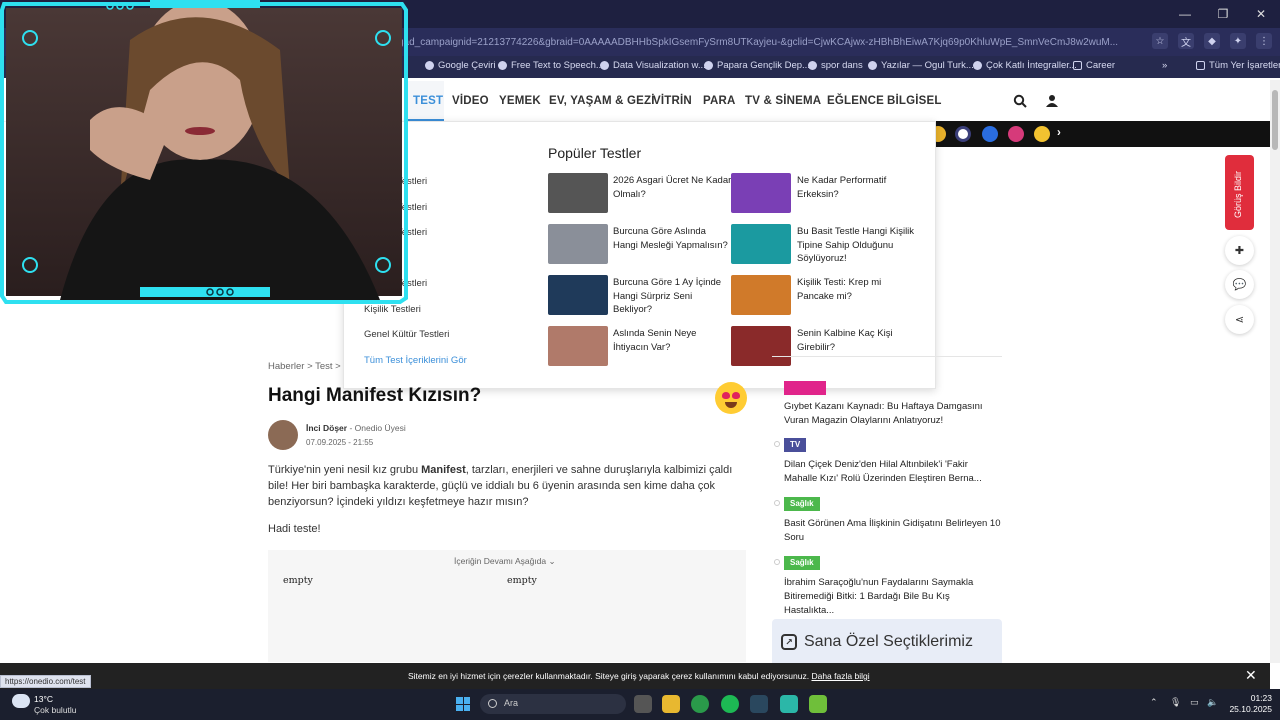  Describe the element at coordinates (700, 704) in the screenshot. I see `chrome-icon` at that location.